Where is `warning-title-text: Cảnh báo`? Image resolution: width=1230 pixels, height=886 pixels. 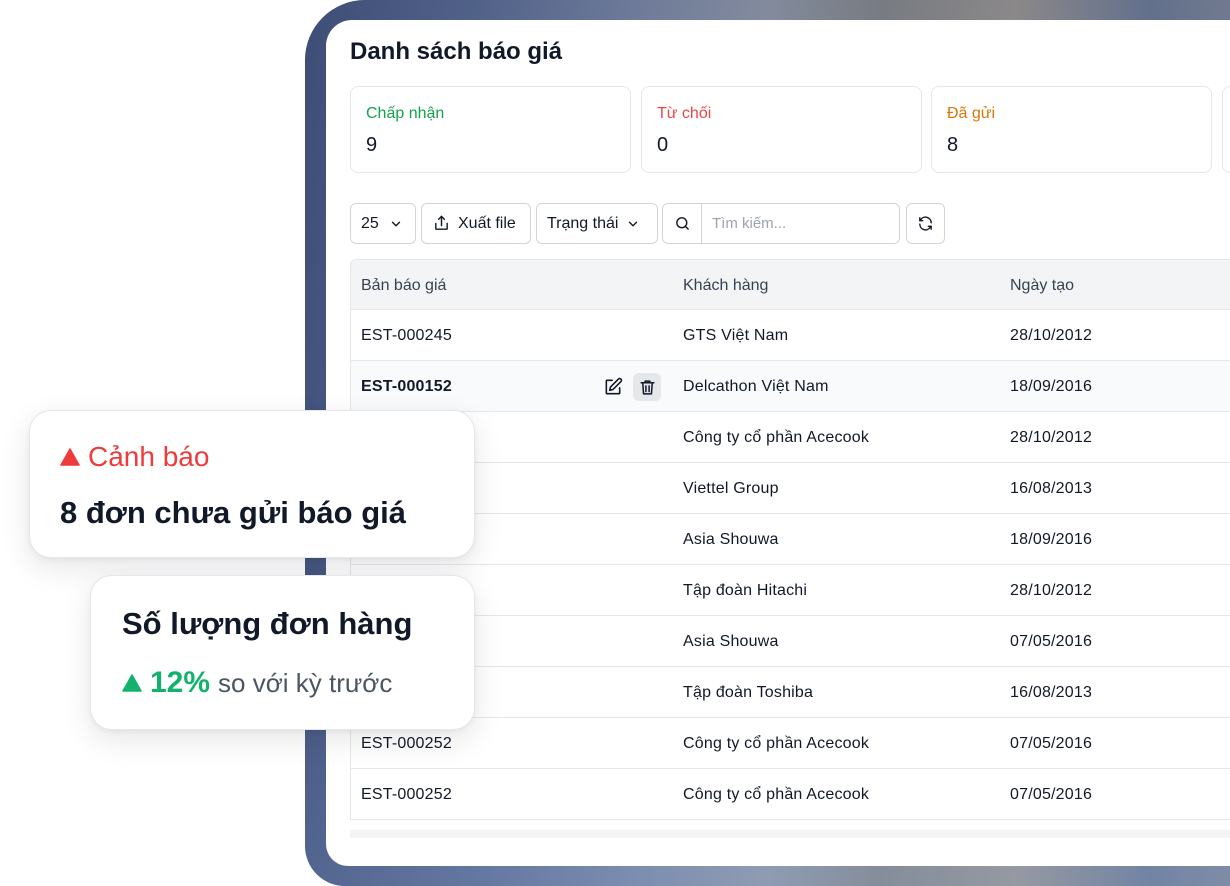
warning-title-text: Cảnh báo is located at coordinates (149, 456).